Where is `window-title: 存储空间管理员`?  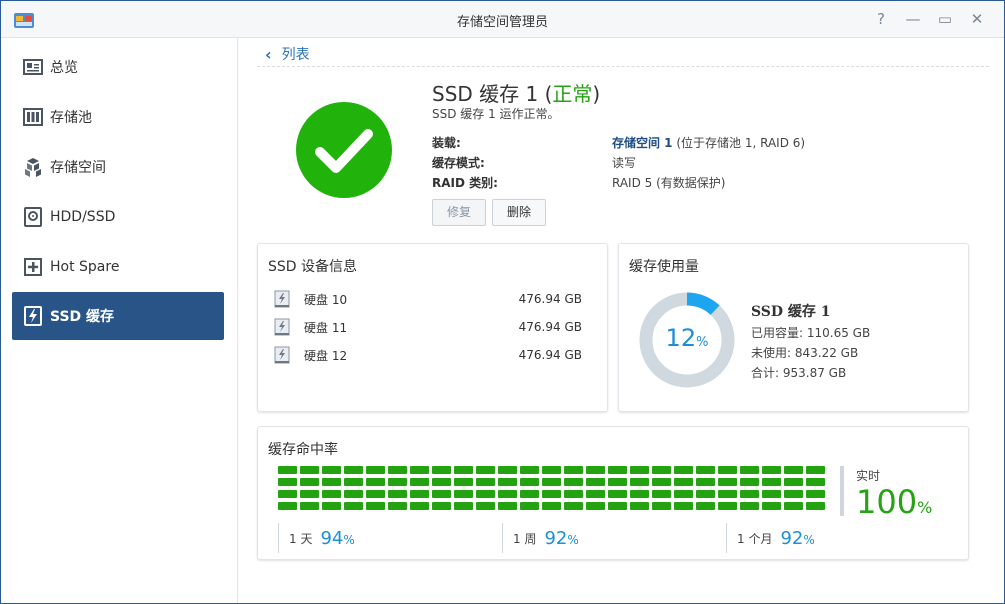 window-title: 存储空间管理员 is located at coordinates (502, 22).